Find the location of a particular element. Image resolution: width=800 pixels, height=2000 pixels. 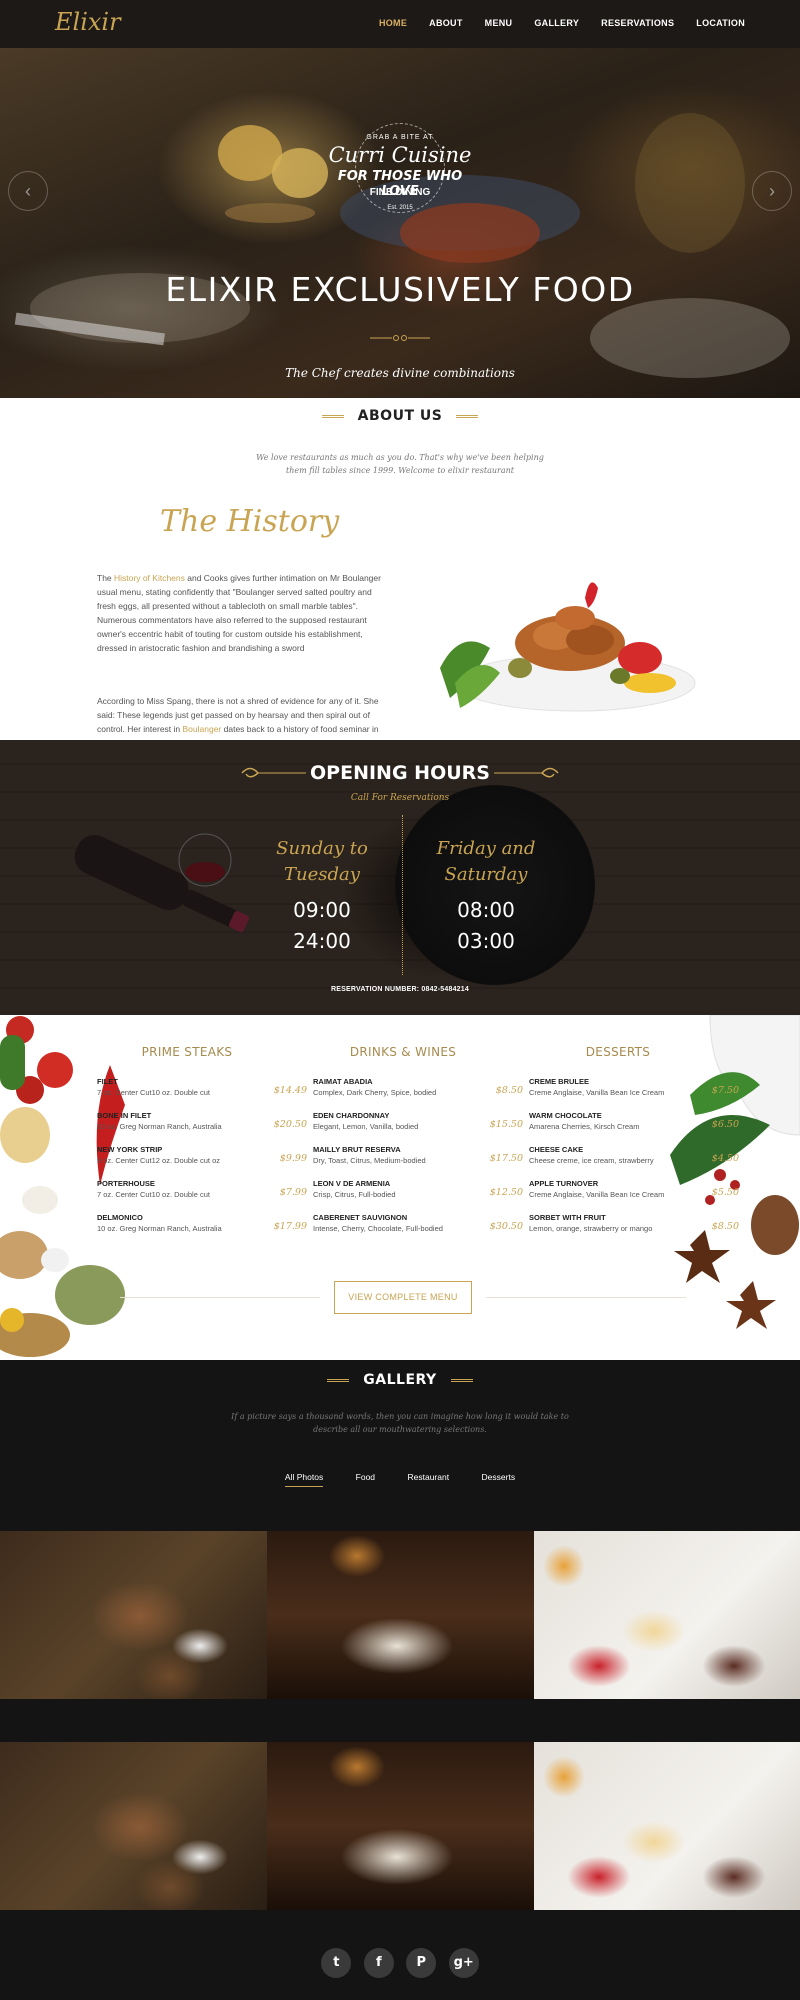

menu-item-name: BONE IN FILET is located at coordinates (124, 1115).